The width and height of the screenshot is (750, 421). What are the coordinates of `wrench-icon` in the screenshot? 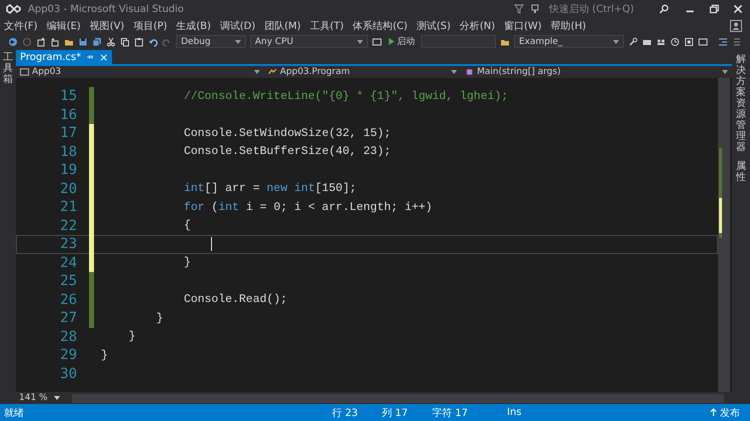 It's located at (633, 41).